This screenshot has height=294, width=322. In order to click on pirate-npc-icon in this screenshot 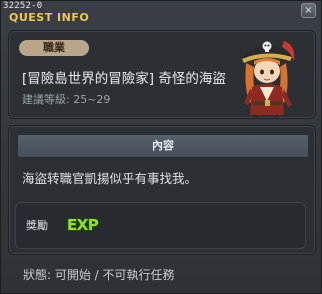, I will do `click(268, 80)`.